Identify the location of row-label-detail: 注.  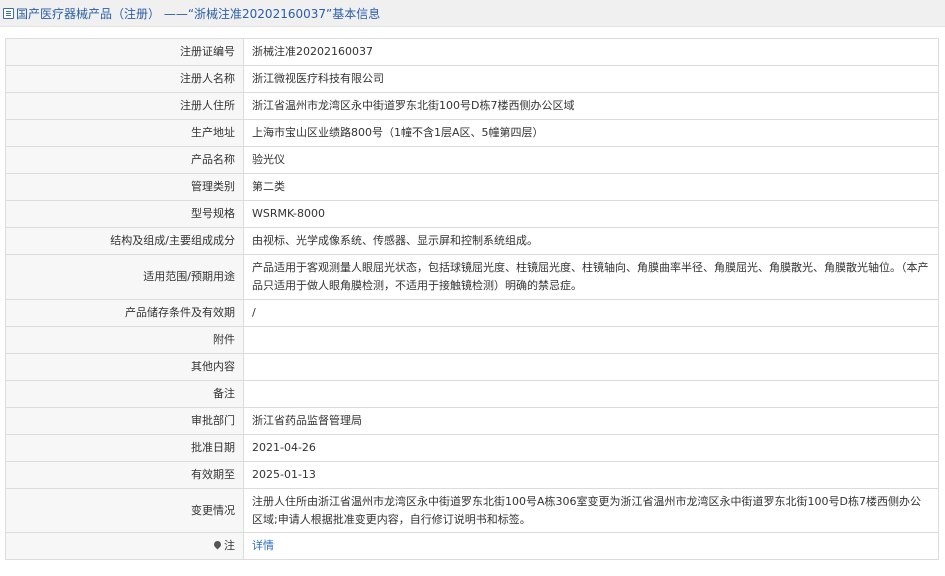
(124, 546).